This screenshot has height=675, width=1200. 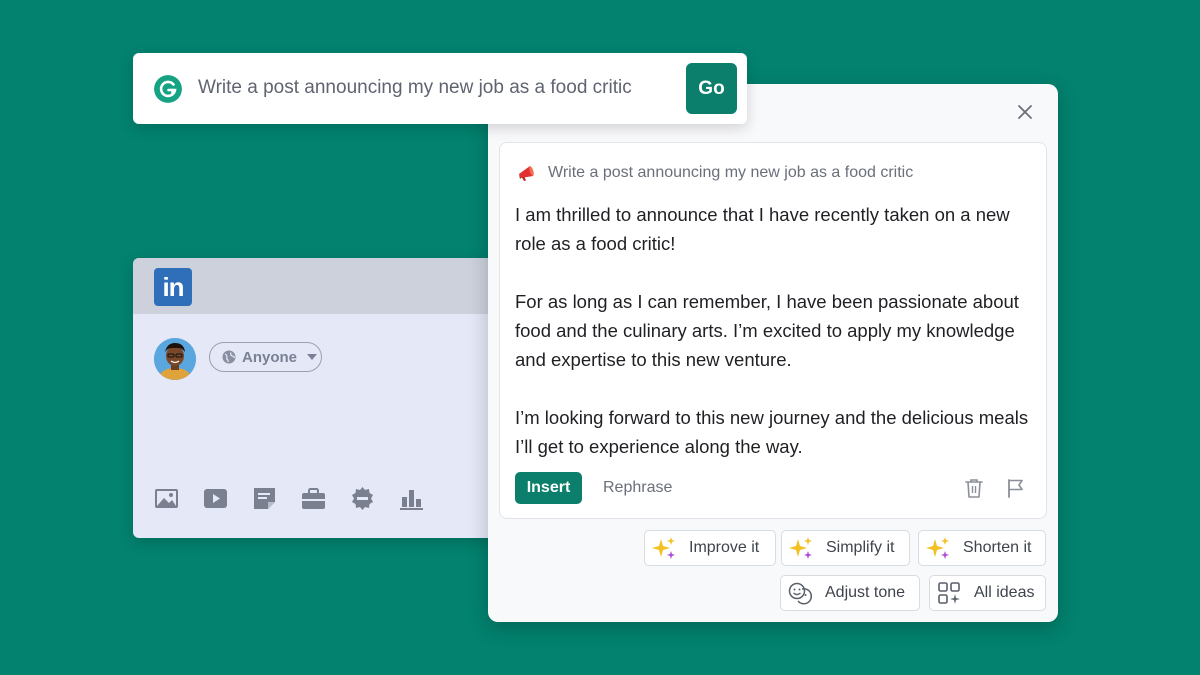 I want to click on linkedin-composer: in Anyone, so click(x=333, y=398).